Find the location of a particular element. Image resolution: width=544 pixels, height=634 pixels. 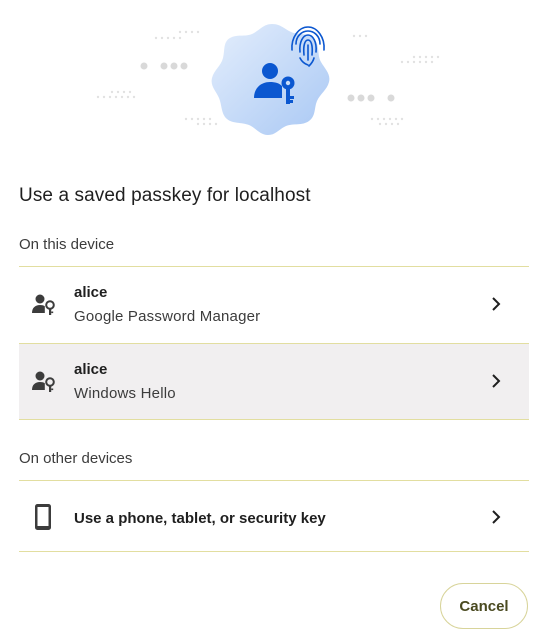

section-label-this-device: On this device is located at coordinates (67, 244).